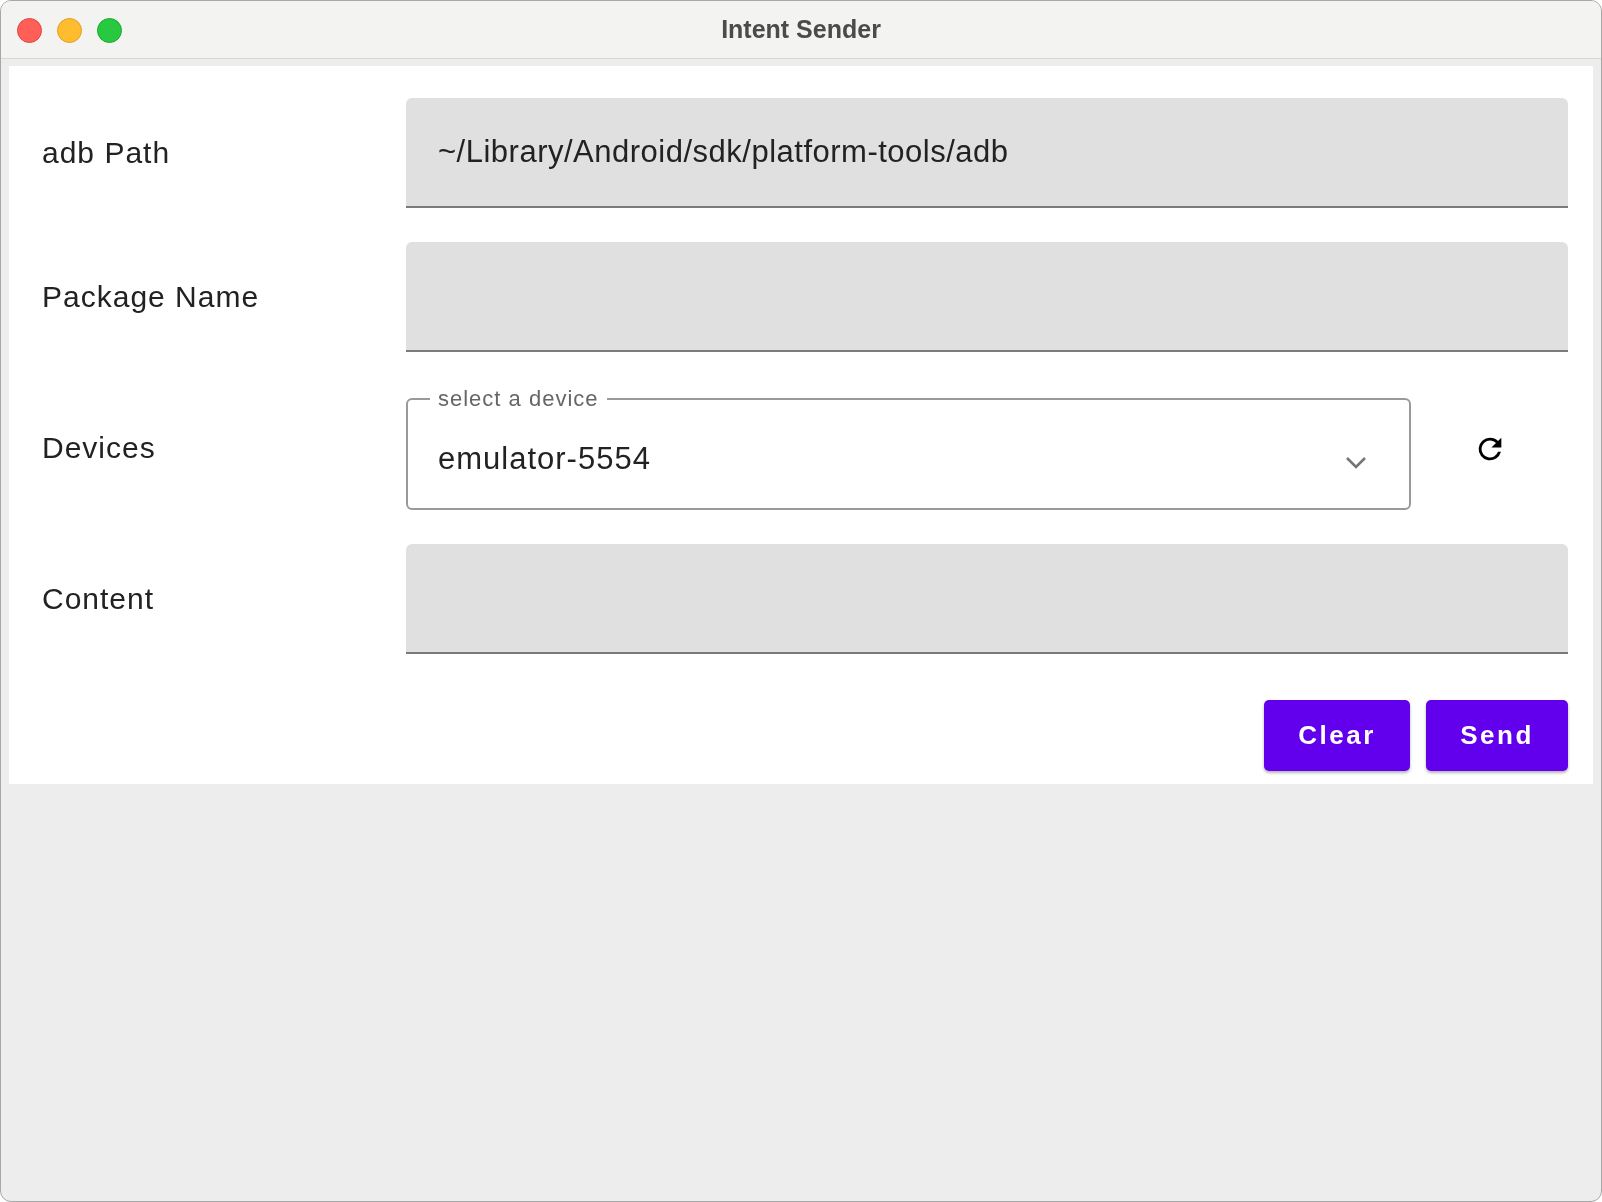 The image size is (1602, 1202). Describe the element at coordinates (801, 29) in the screenshot. I see `window-title: Intent Sender` at that location.